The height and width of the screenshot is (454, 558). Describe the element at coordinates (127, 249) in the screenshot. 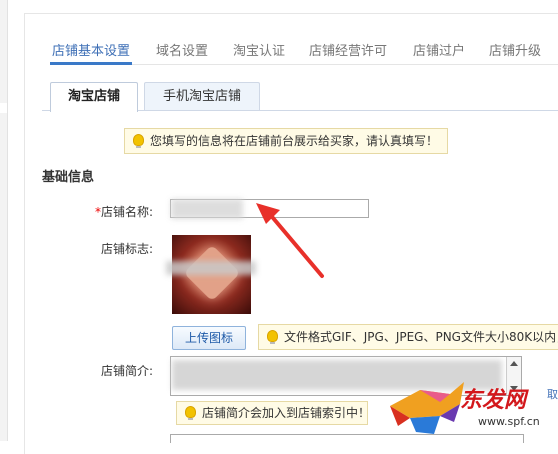

I see `shop-logo-label: 店铺标志:` at that location.